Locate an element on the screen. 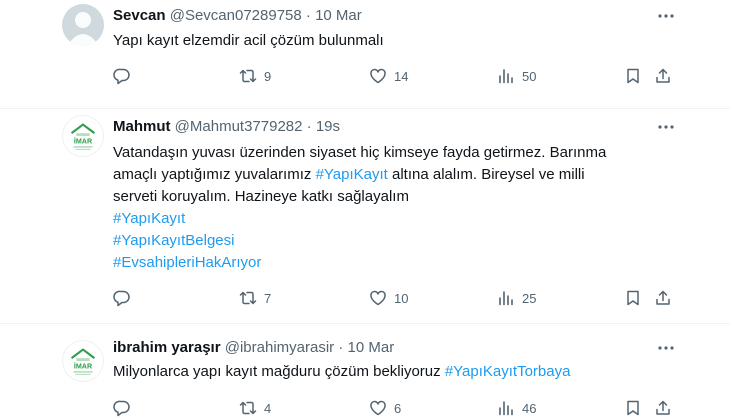 The image size is (730, 420). like-count: 6 is located at coordinates (398, 408).